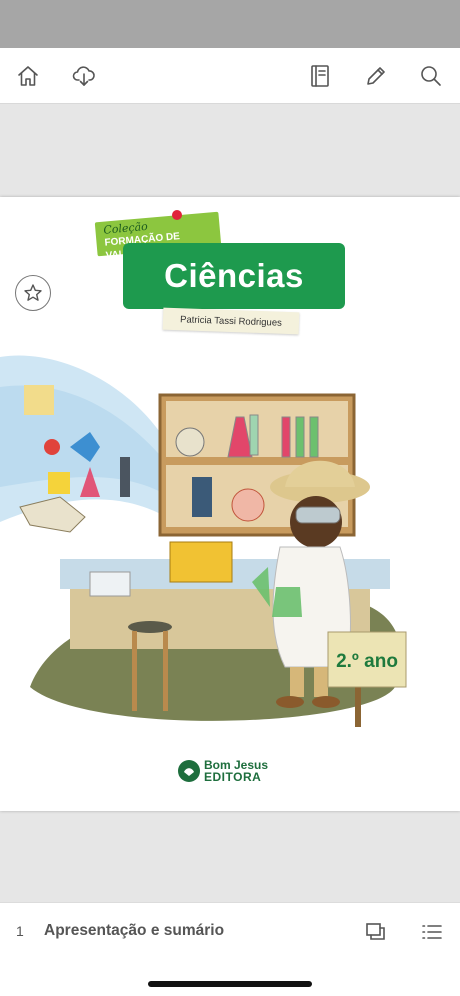 The height and width of the screenshot is (996, 460). I want to click on list-icon, so click(432, 932).